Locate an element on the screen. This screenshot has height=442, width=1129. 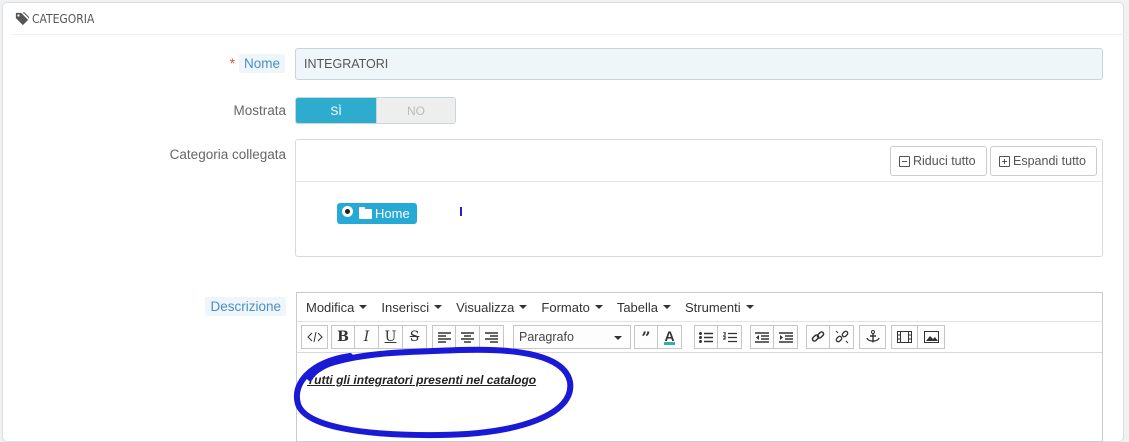
source-code-button is located at coordinates (314, 337).